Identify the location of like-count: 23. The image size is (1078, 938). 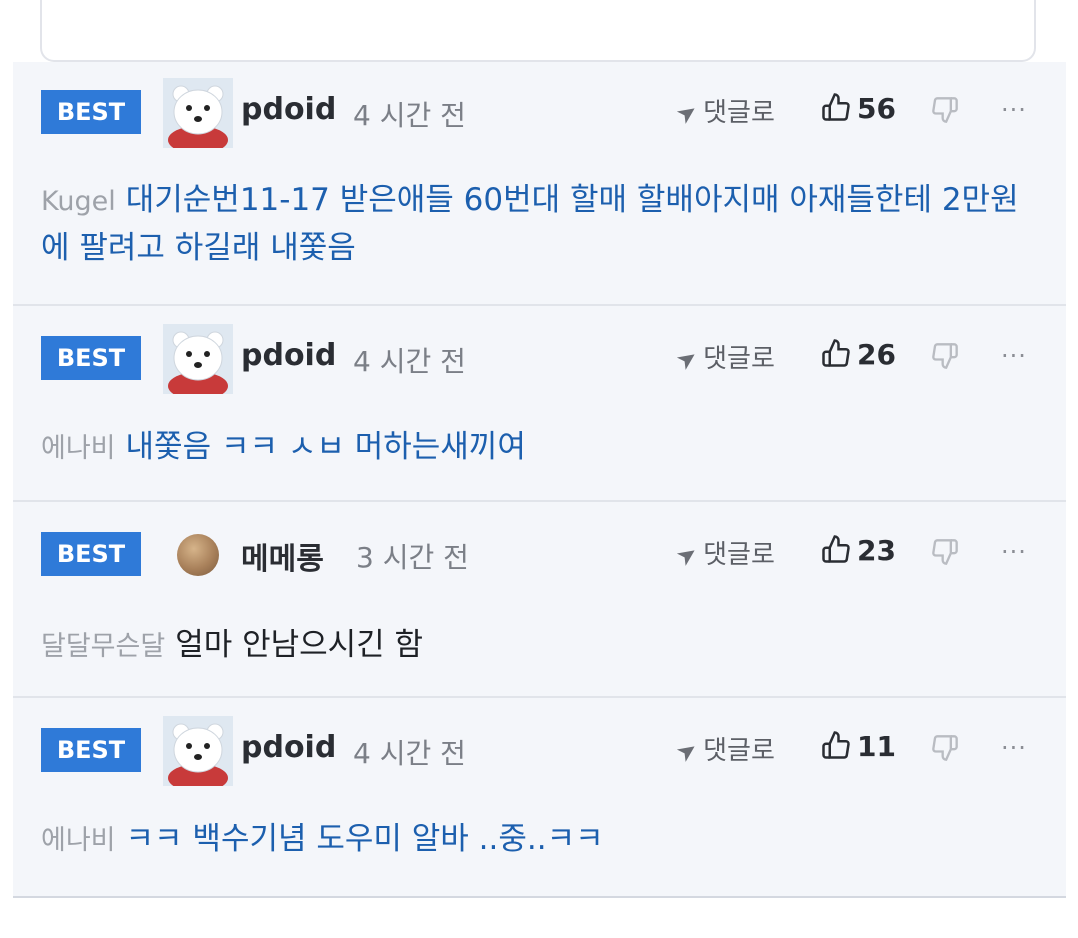
(876, 550).